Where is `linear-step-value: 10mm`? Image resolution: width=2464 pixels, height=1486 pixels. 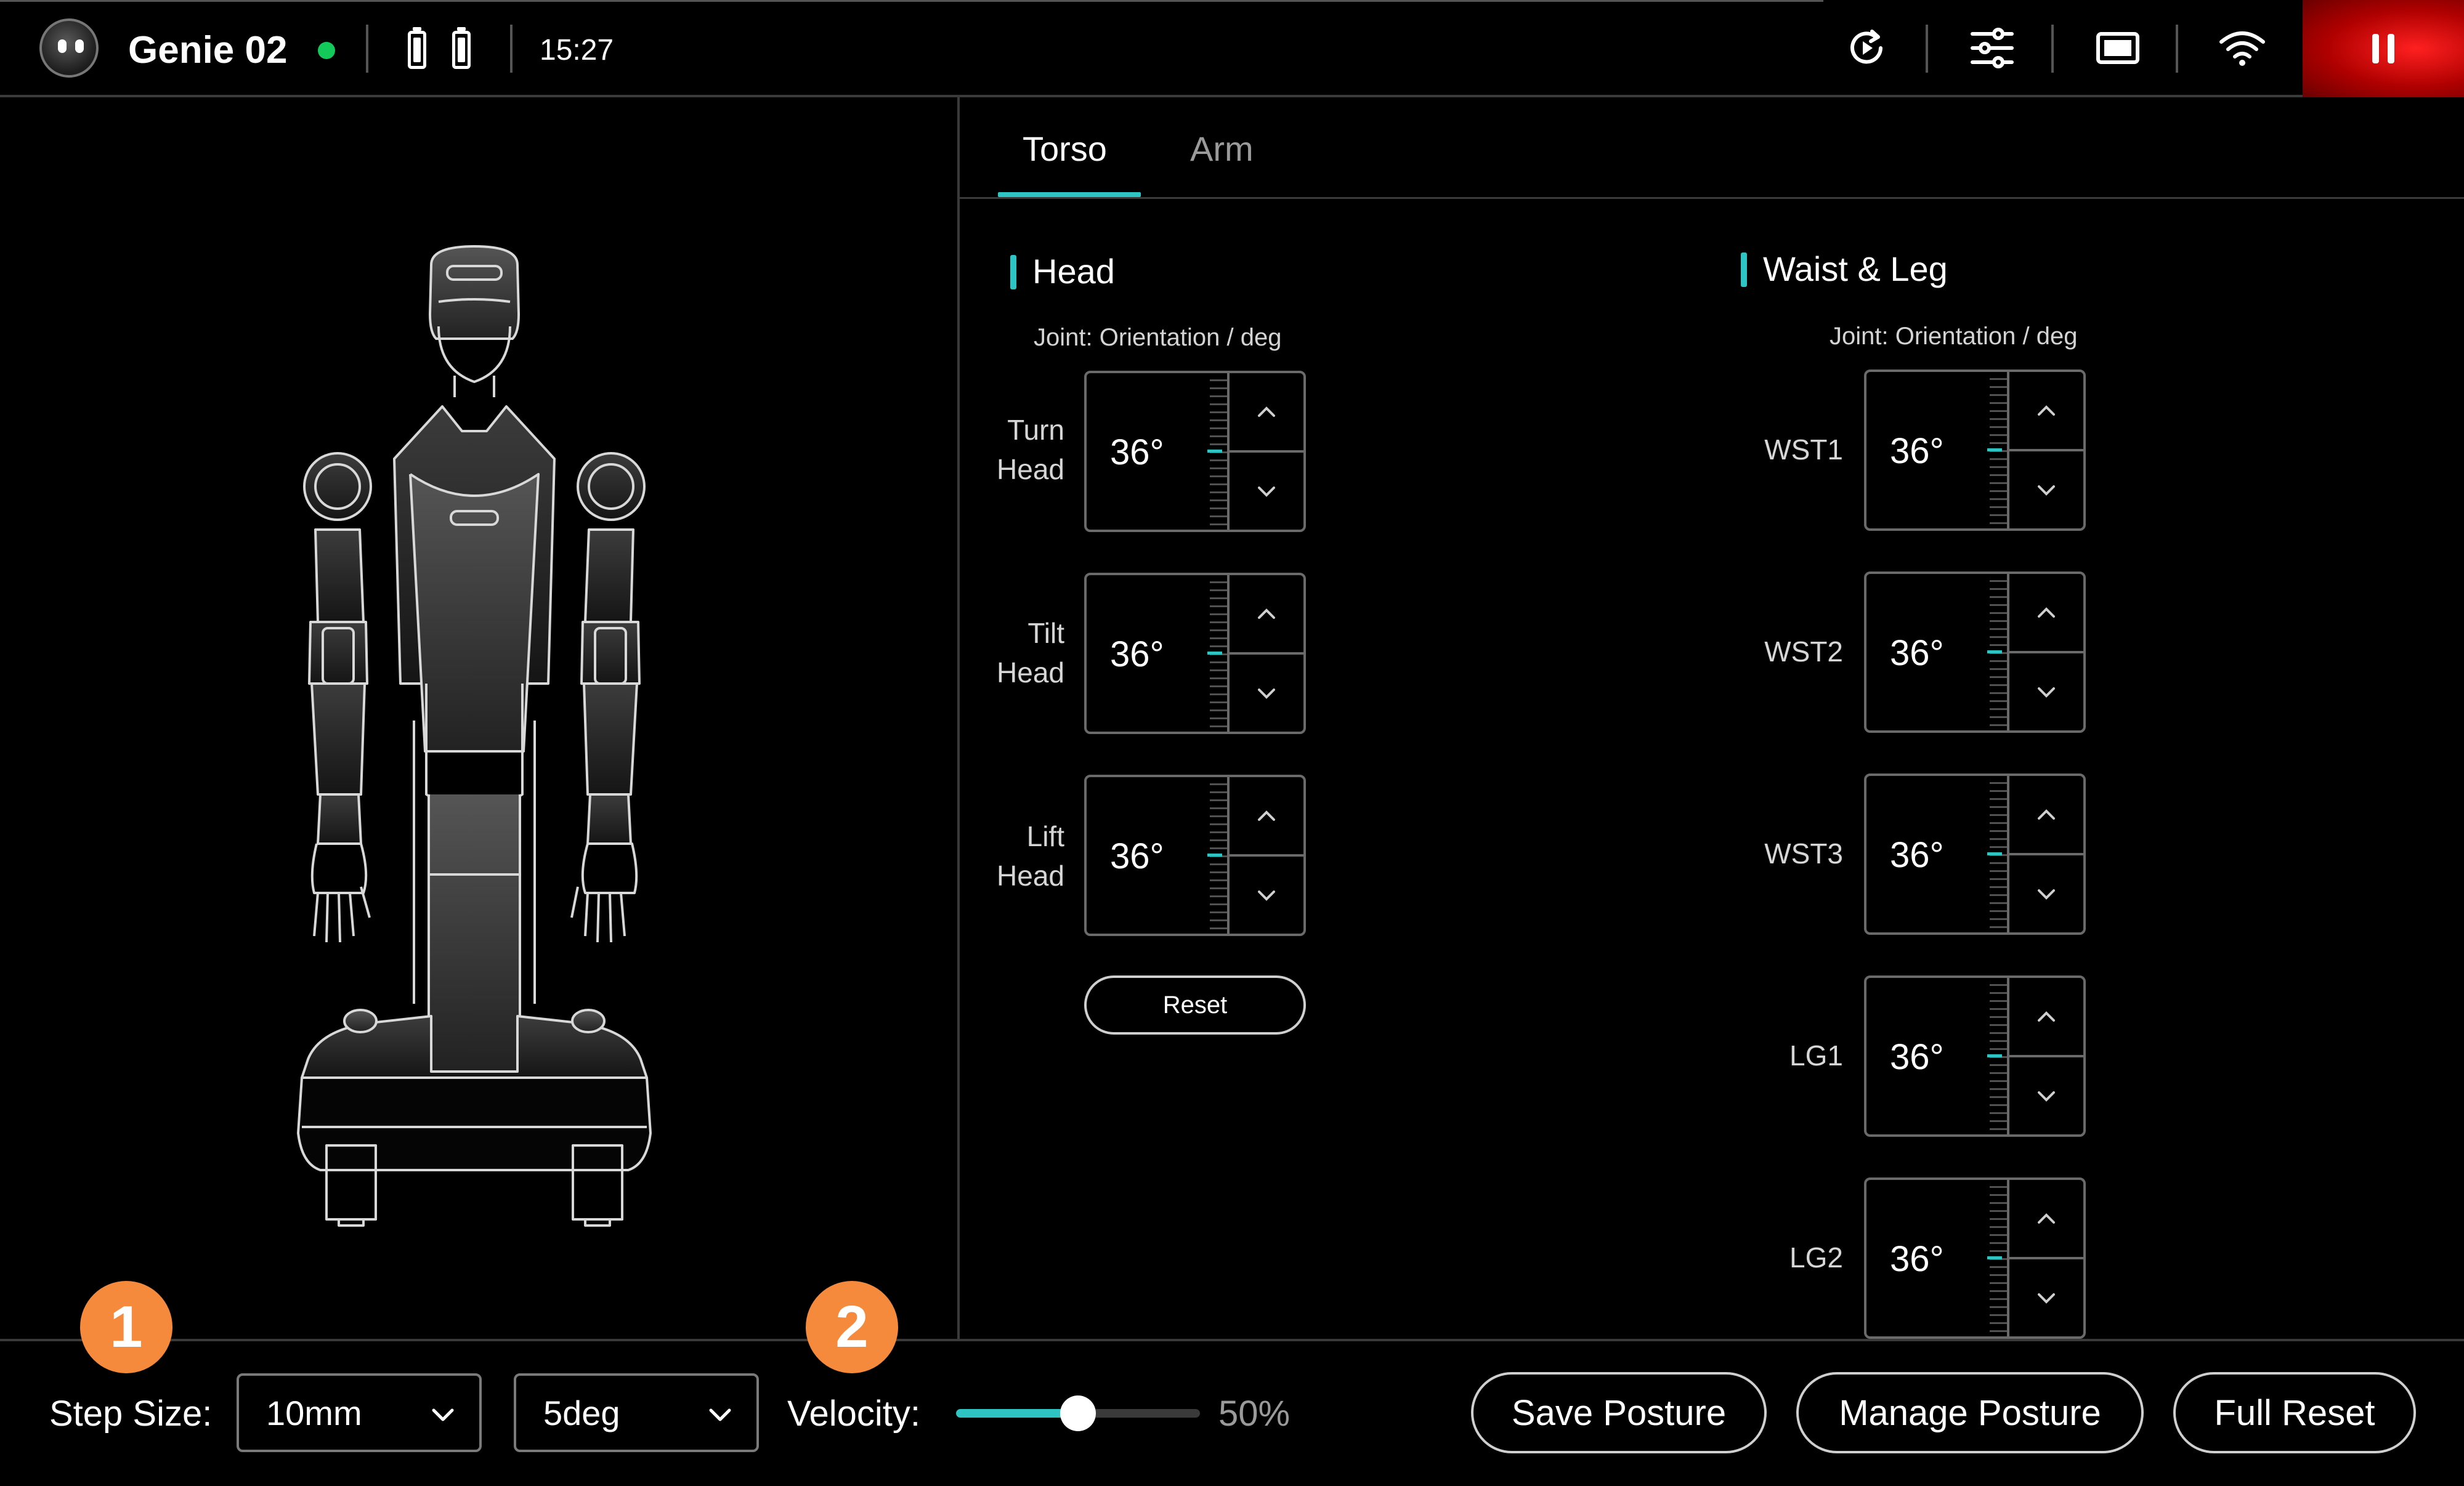 linear-step-value: 10mm is located at coordinates (314, 1413).